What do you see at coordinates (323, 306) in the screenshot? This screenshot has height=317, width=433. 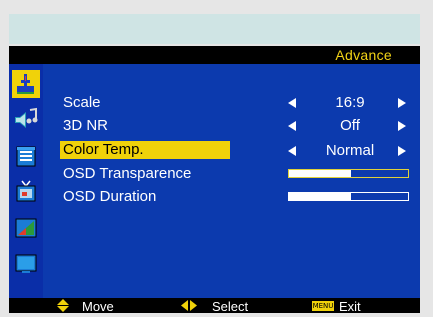 I see `menu-key-icon: MENU` at bounding box center [323, 306].